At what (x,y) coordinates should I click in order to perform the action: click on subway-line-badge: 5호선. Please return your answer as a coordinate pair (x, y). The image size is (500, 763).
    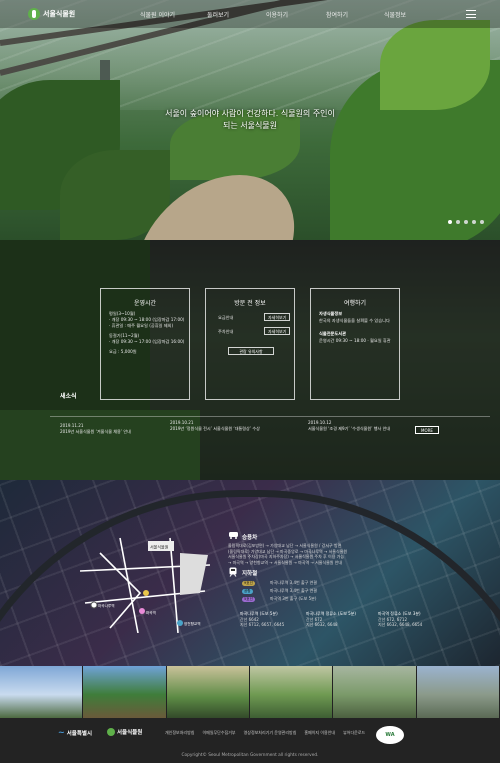
    Looking at the image, I should click on (248, 599).